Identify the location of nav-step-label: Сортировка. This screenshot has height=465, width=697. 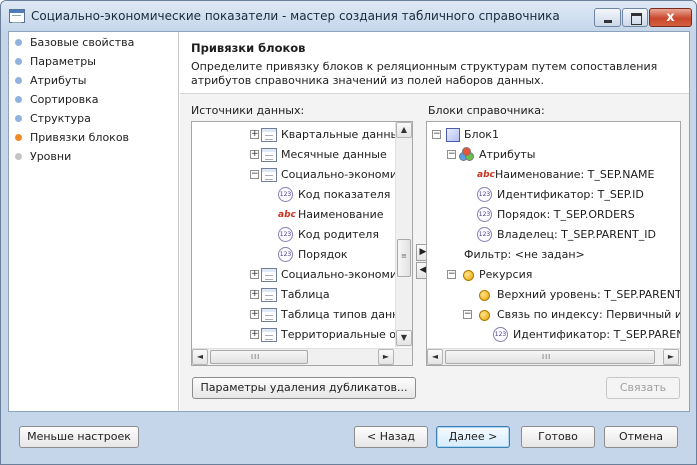
(64, 99).